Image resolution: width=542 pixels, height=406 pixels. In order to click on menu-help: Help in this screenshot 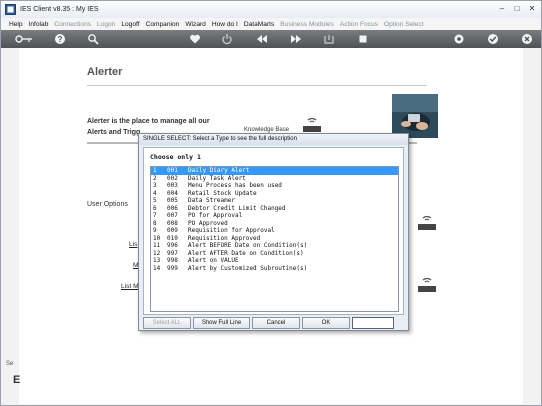, I will do `click(16, 24)`.